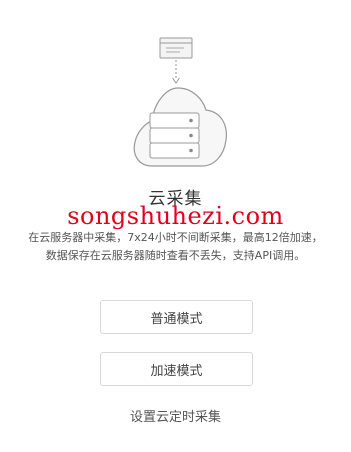 This screenshot has height=452, width=351. Describe the element at coordinates (174, 135) in the screenshot. I see `server-stack-icon` at that location.